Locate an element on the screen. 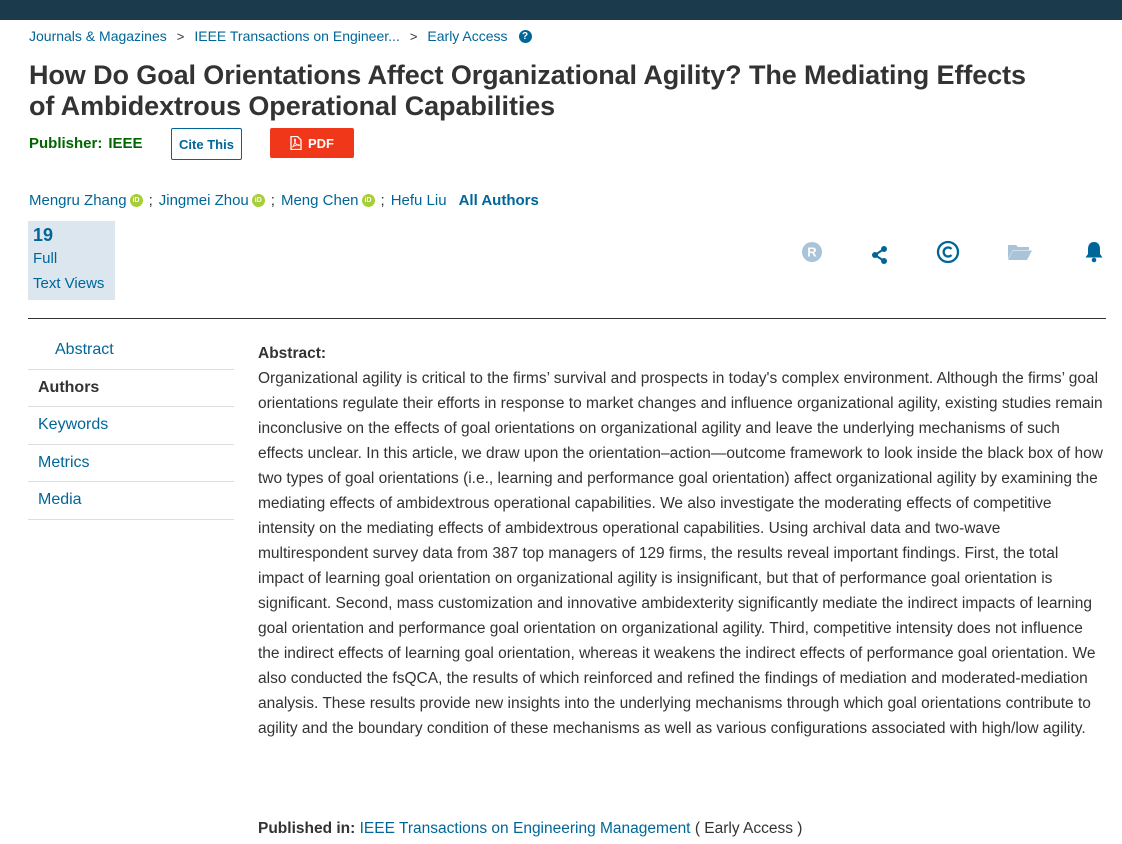 The height and width of the screenshot is (844, 1122). share-icon is located at coordinates (880, 255).